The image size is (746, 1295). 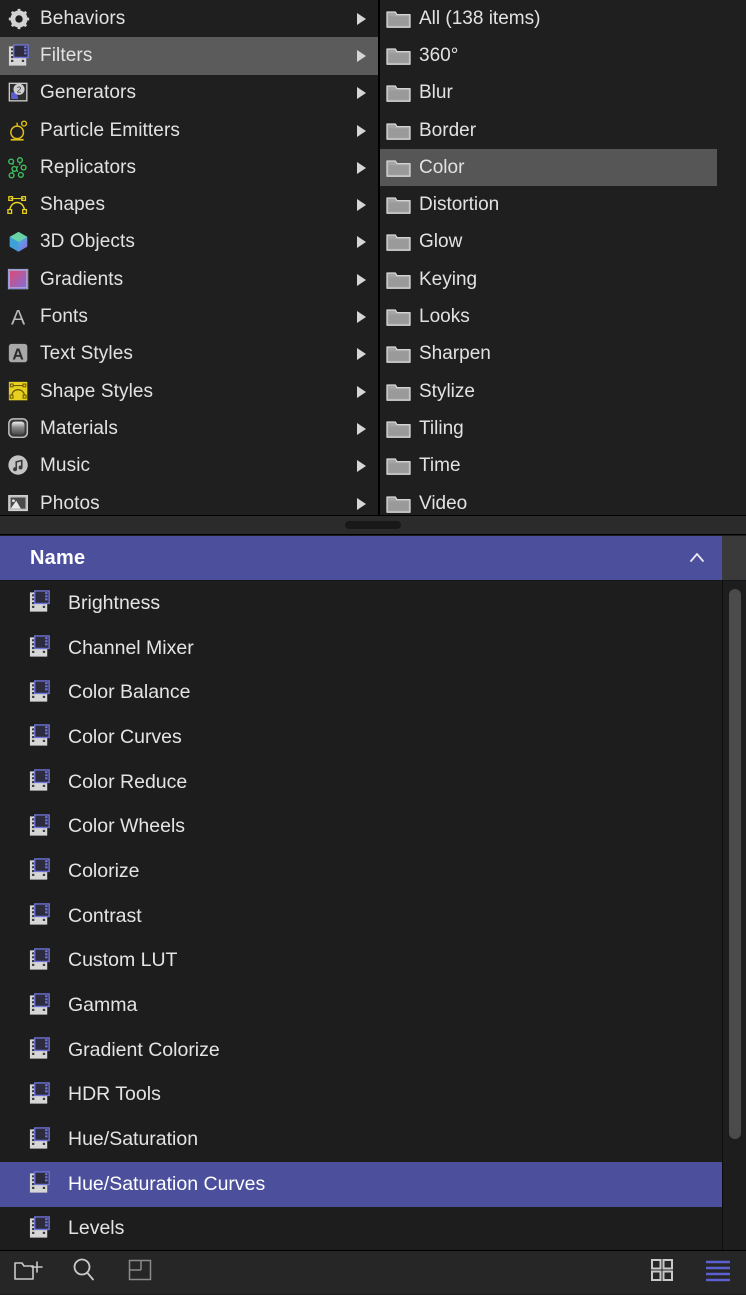 I want to click on shape-bezier-icon, so click(x=19, y=205).